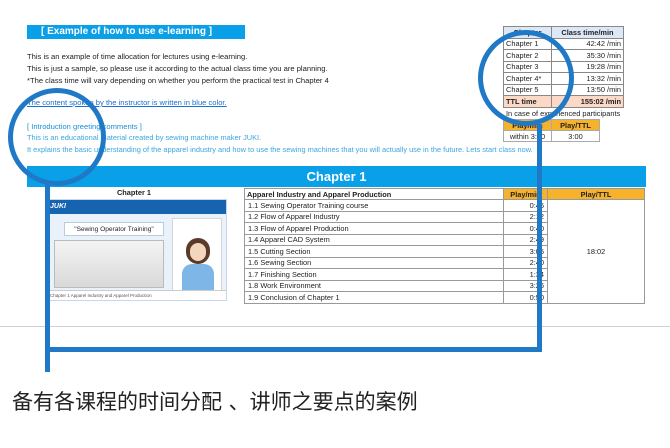  I want to click on connector-line-right, so click(539, 238).